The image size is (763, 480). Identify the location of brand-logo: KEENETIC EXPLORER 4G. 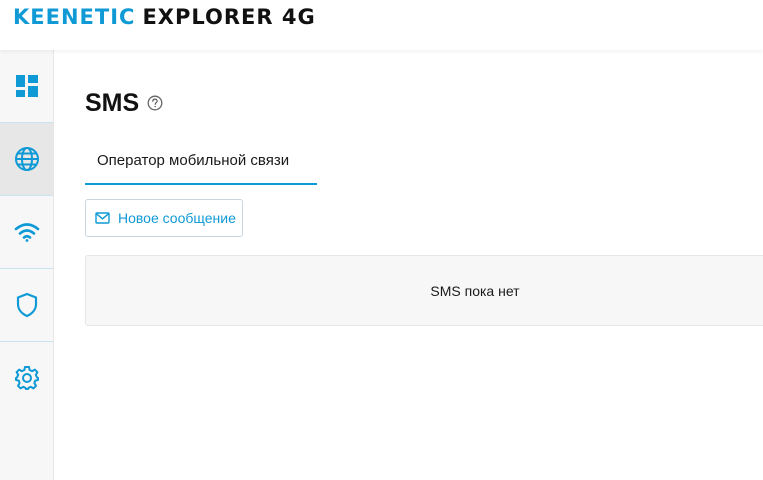
(164, 17).